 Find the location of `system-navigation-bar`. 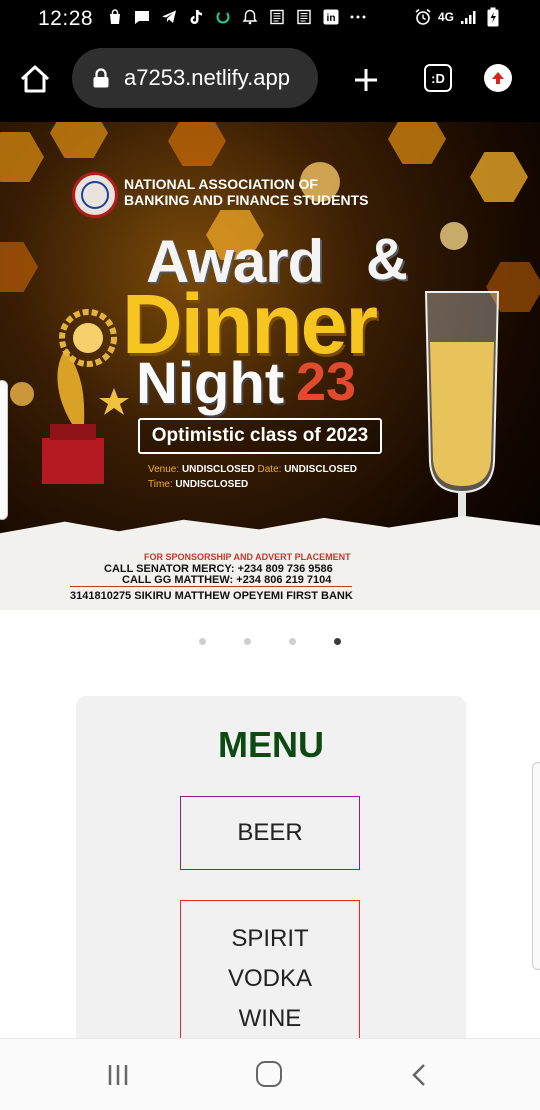

system-navigation-bar is located at coordinates (270, 1074).